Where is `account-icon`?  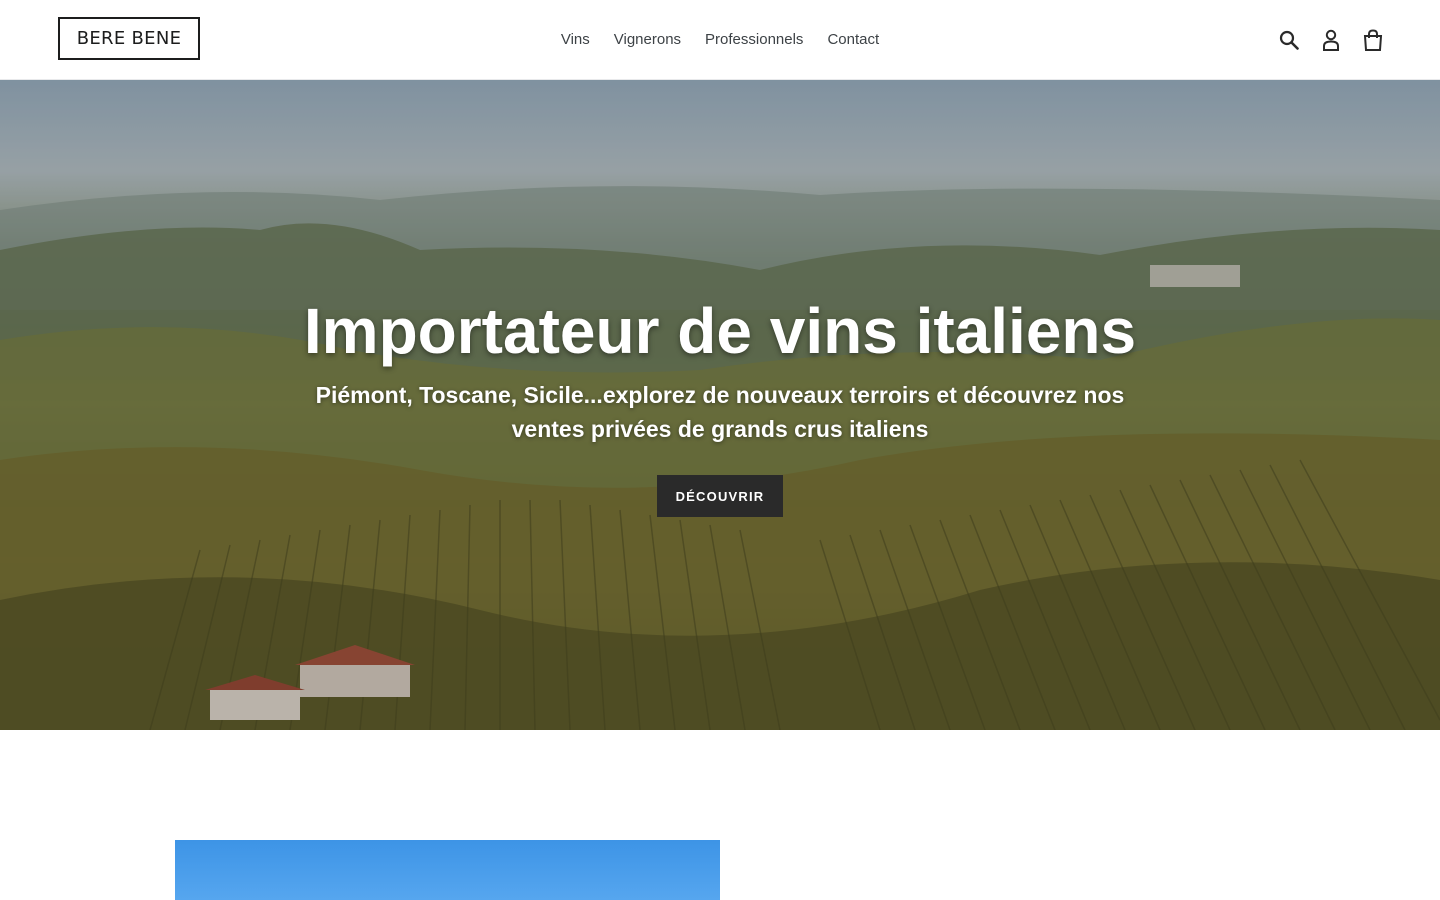
account-icon is located at coordinates (1331, 40).